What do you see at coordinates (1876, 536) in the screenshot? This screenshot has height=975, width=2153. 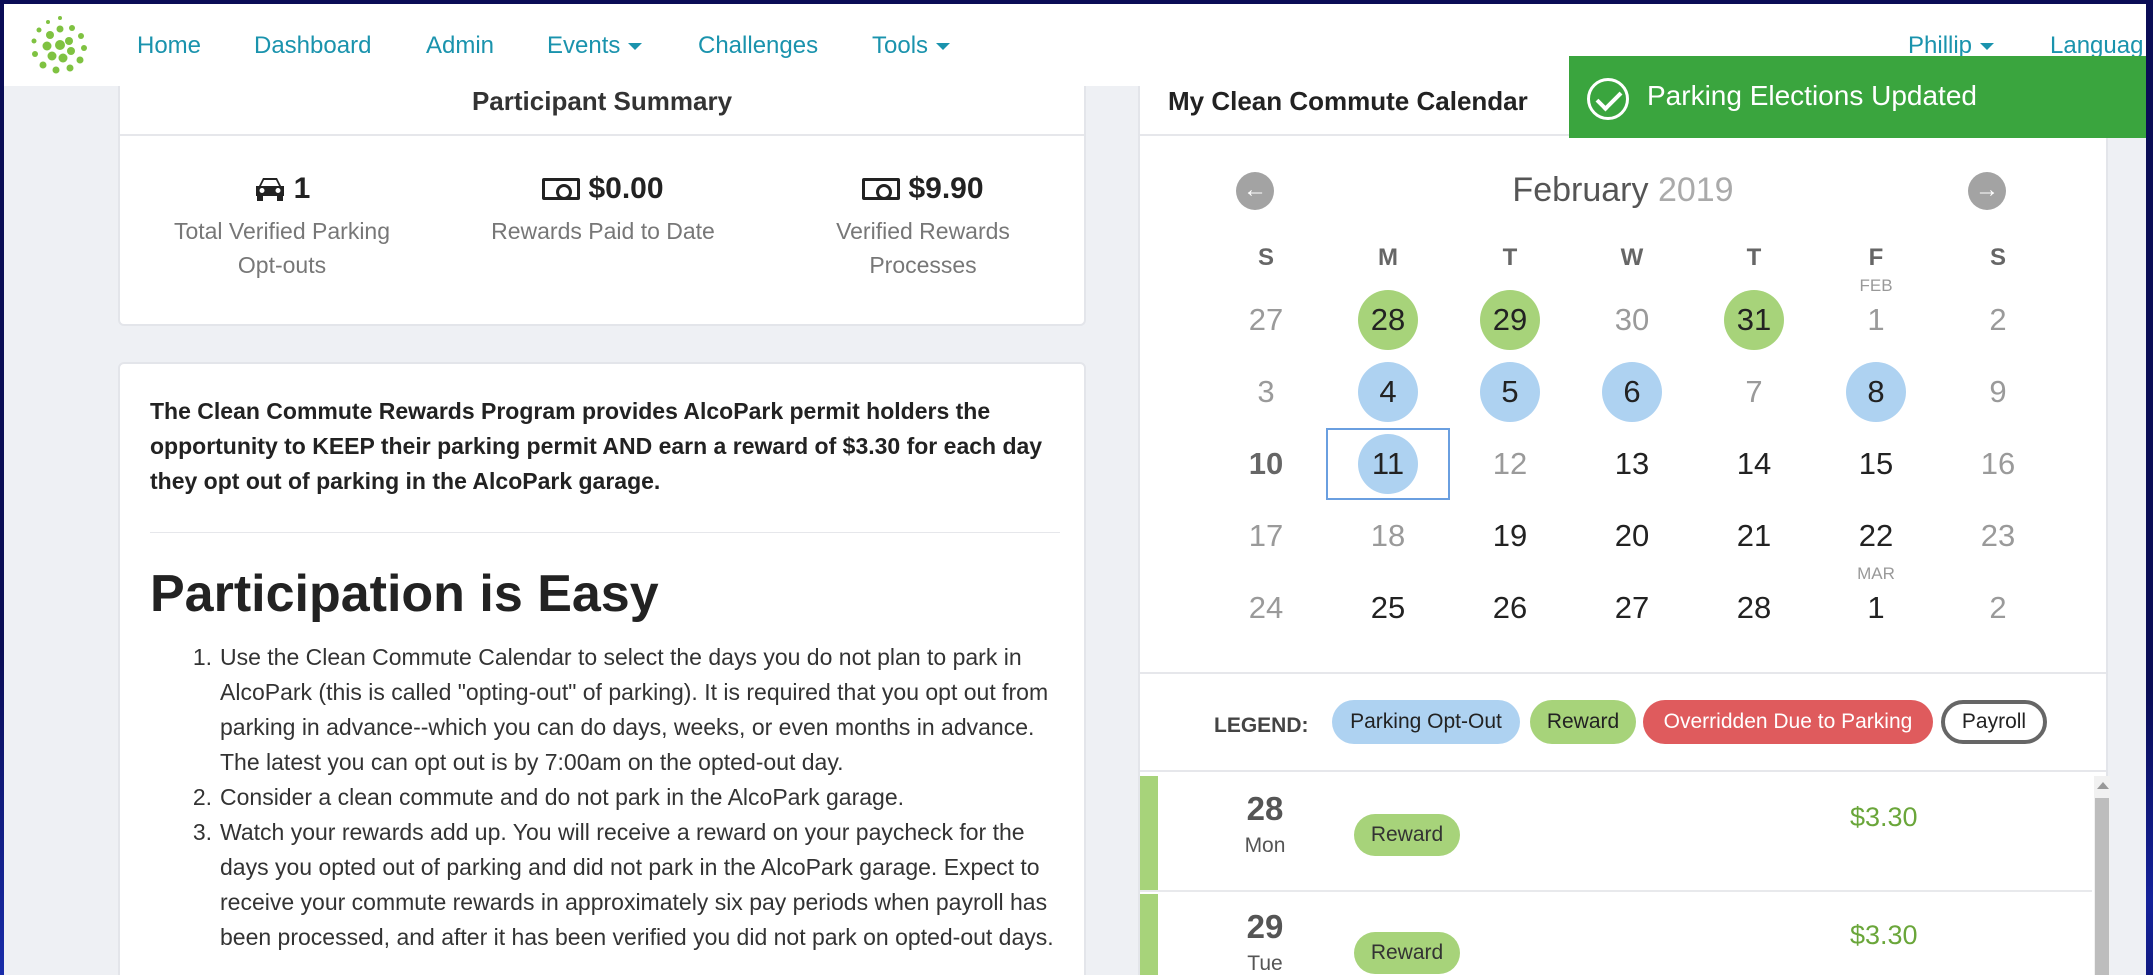 I see `calendar-day: 22` at bounding box center [1876, 536].